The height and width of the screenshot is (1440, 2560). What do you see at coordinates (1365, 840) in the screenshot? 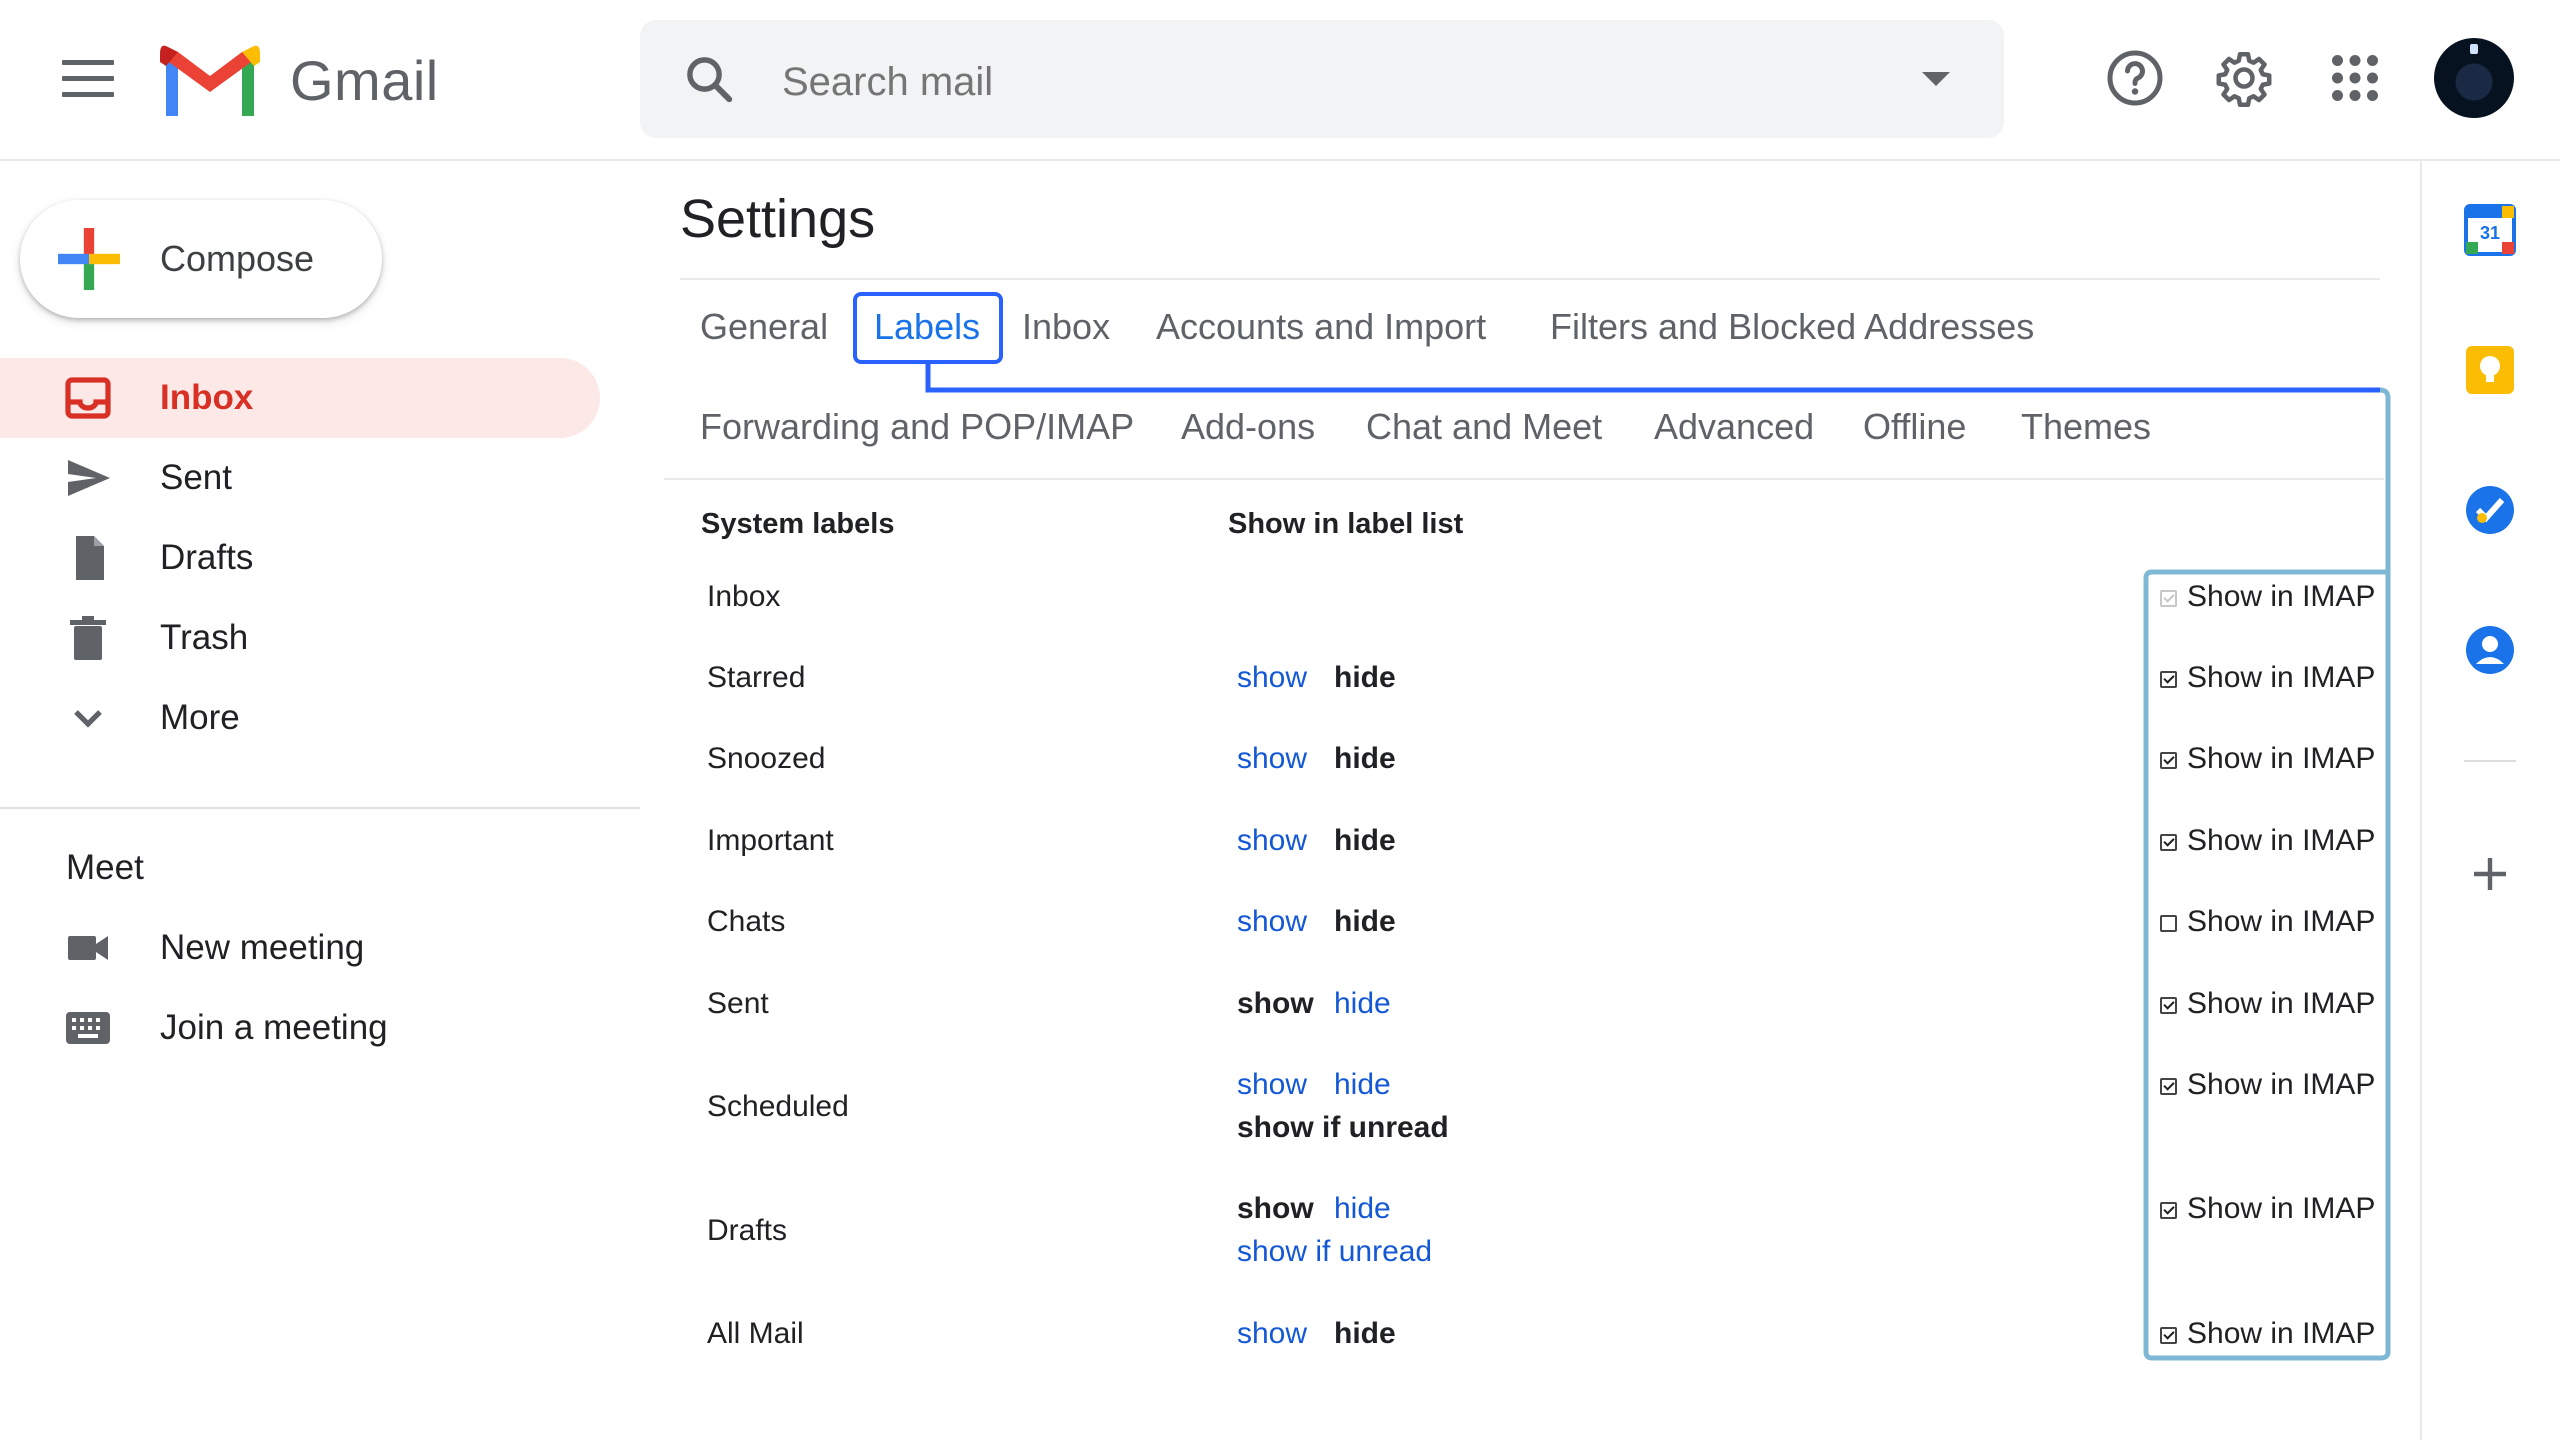
I see `hide-selected-important: hide` at bounding box center [1365, 840].